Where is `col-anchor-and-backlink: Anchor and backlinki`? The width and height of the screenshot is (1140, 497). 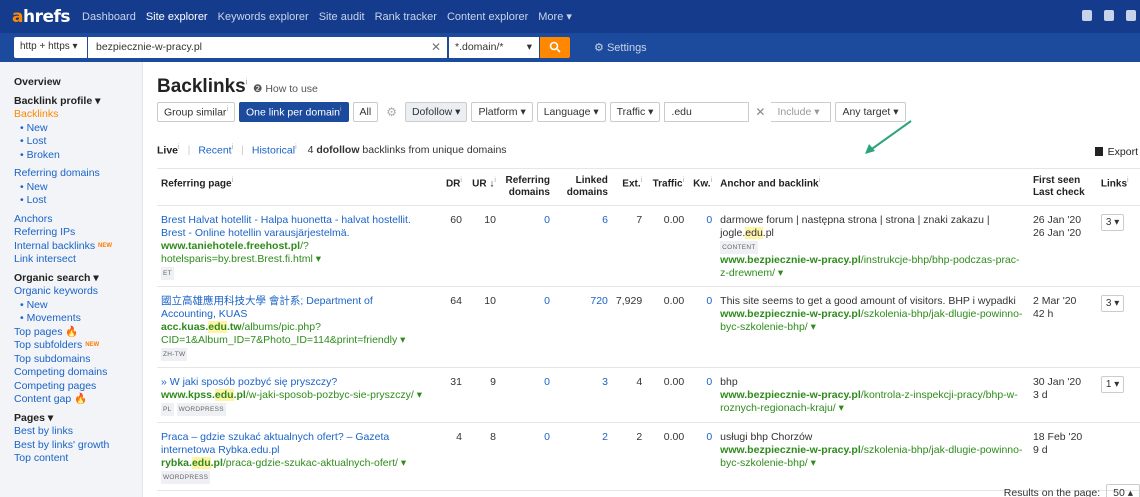
col-anchor-and-backlink: Anchor and backlinki is located at coordinates (872, 187).